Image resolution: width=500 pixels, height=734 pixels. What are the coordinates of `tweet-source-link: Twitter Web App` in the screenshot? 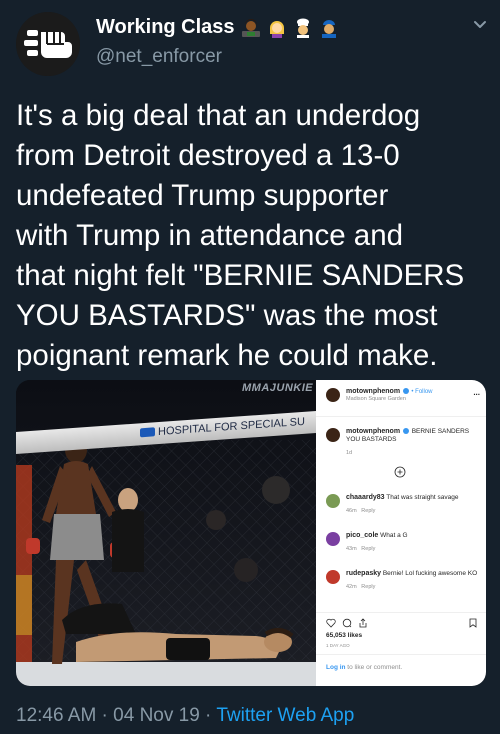 It's located at (285, 715).